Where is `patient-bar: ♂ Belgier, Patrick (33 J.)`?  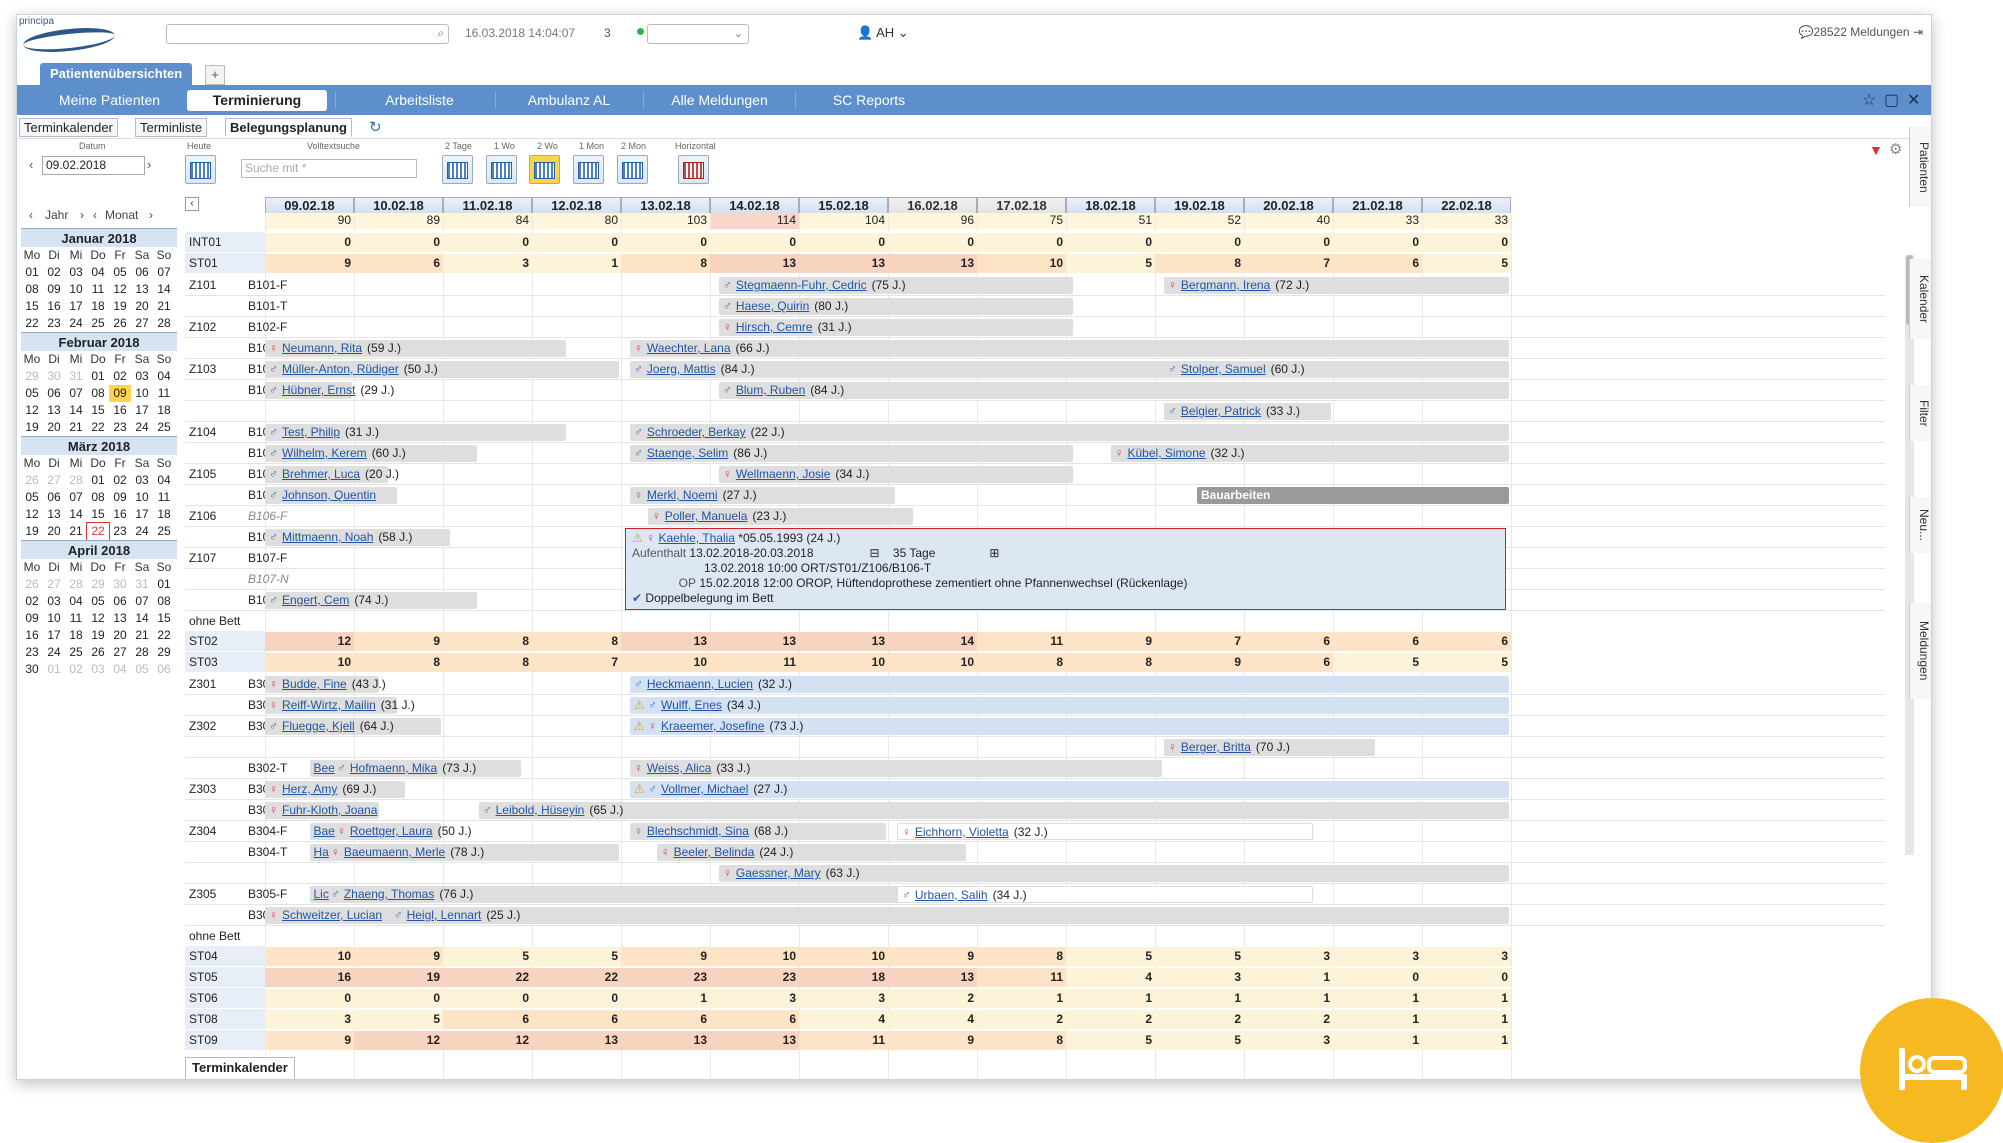
patient-bar: ♂ Belgier, Patrick (33 J.) is located at coordinates (1247, 411).